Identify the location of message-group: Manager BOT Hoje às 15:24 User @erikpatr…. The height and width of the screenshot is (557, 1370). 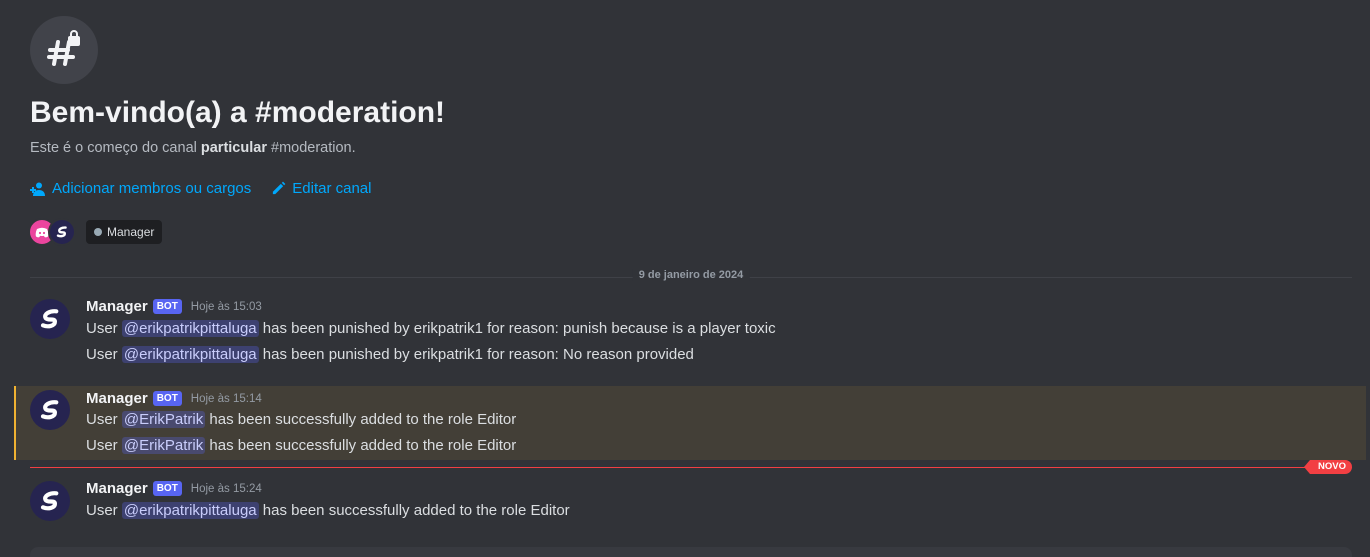
(683, 506).